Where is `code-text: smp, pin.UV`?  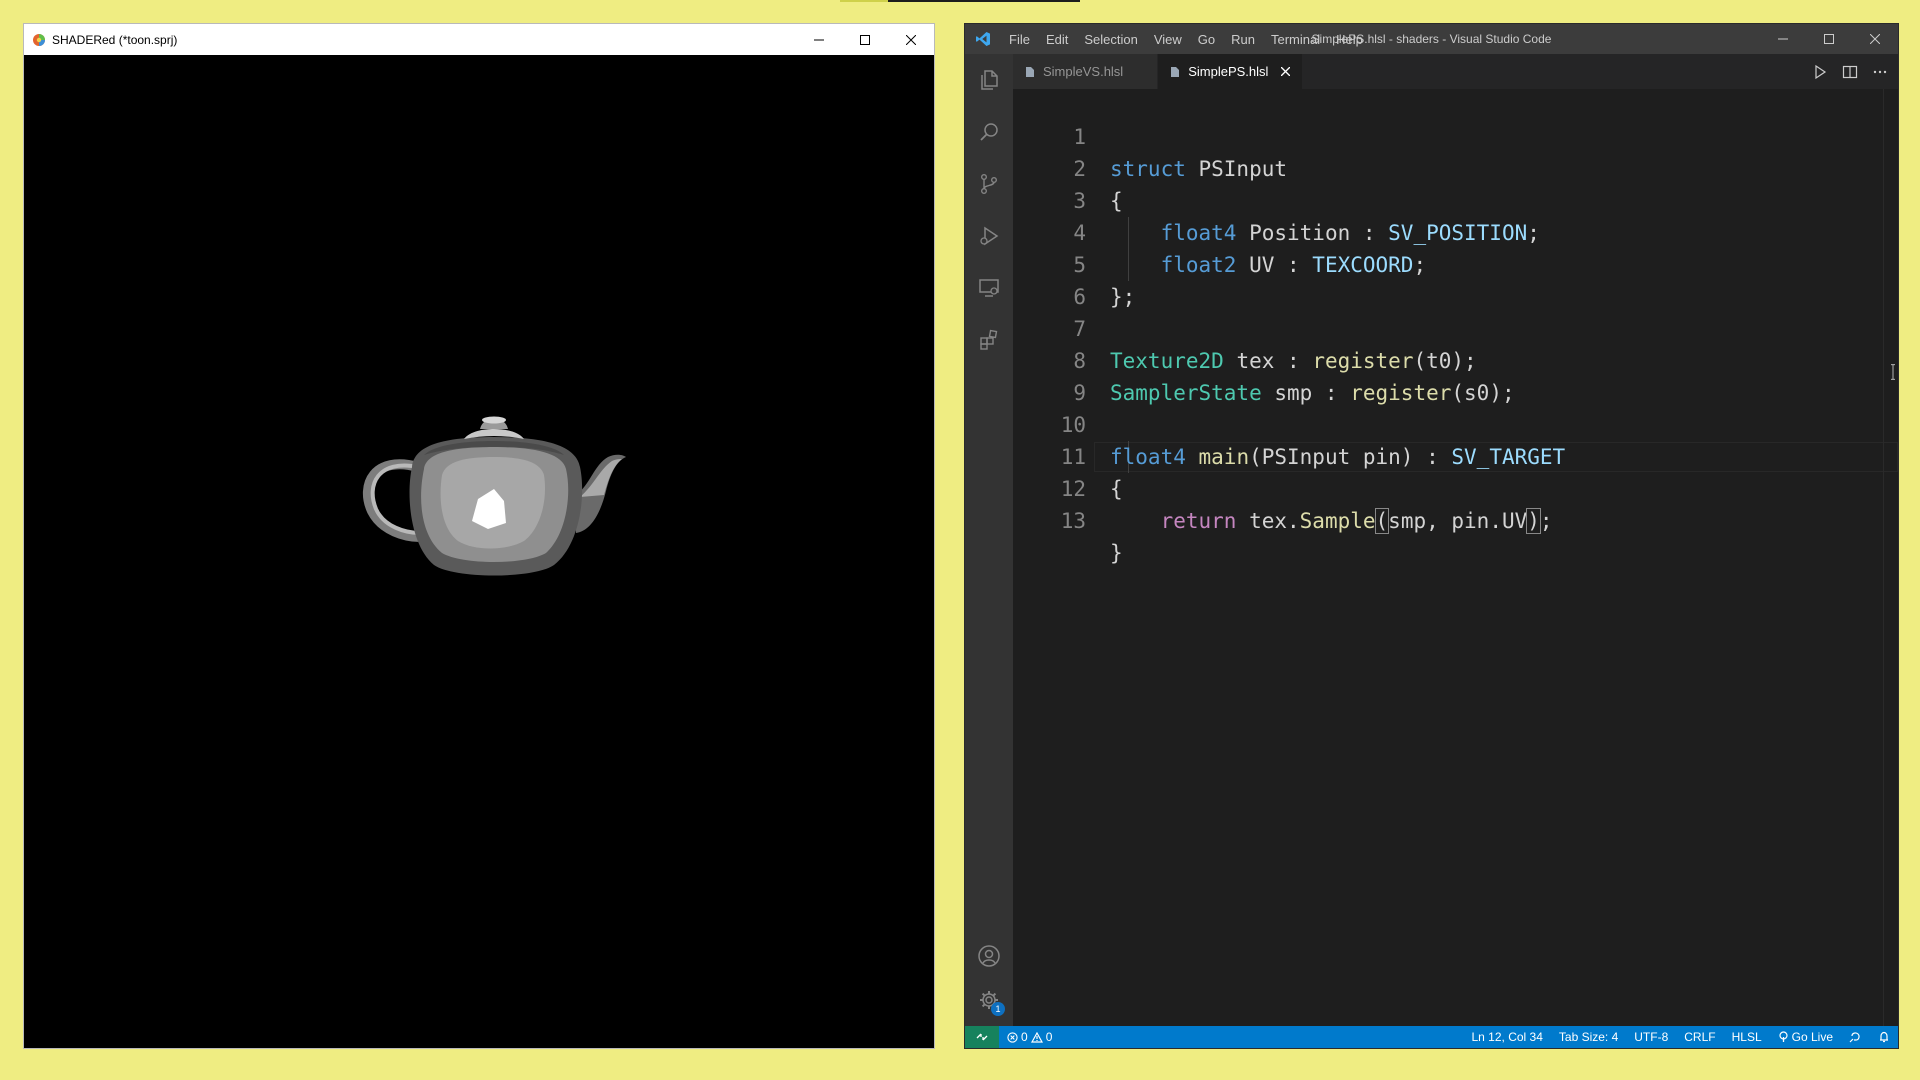
code-text: smp, pin.UV is located at coordinates (1458, 521).